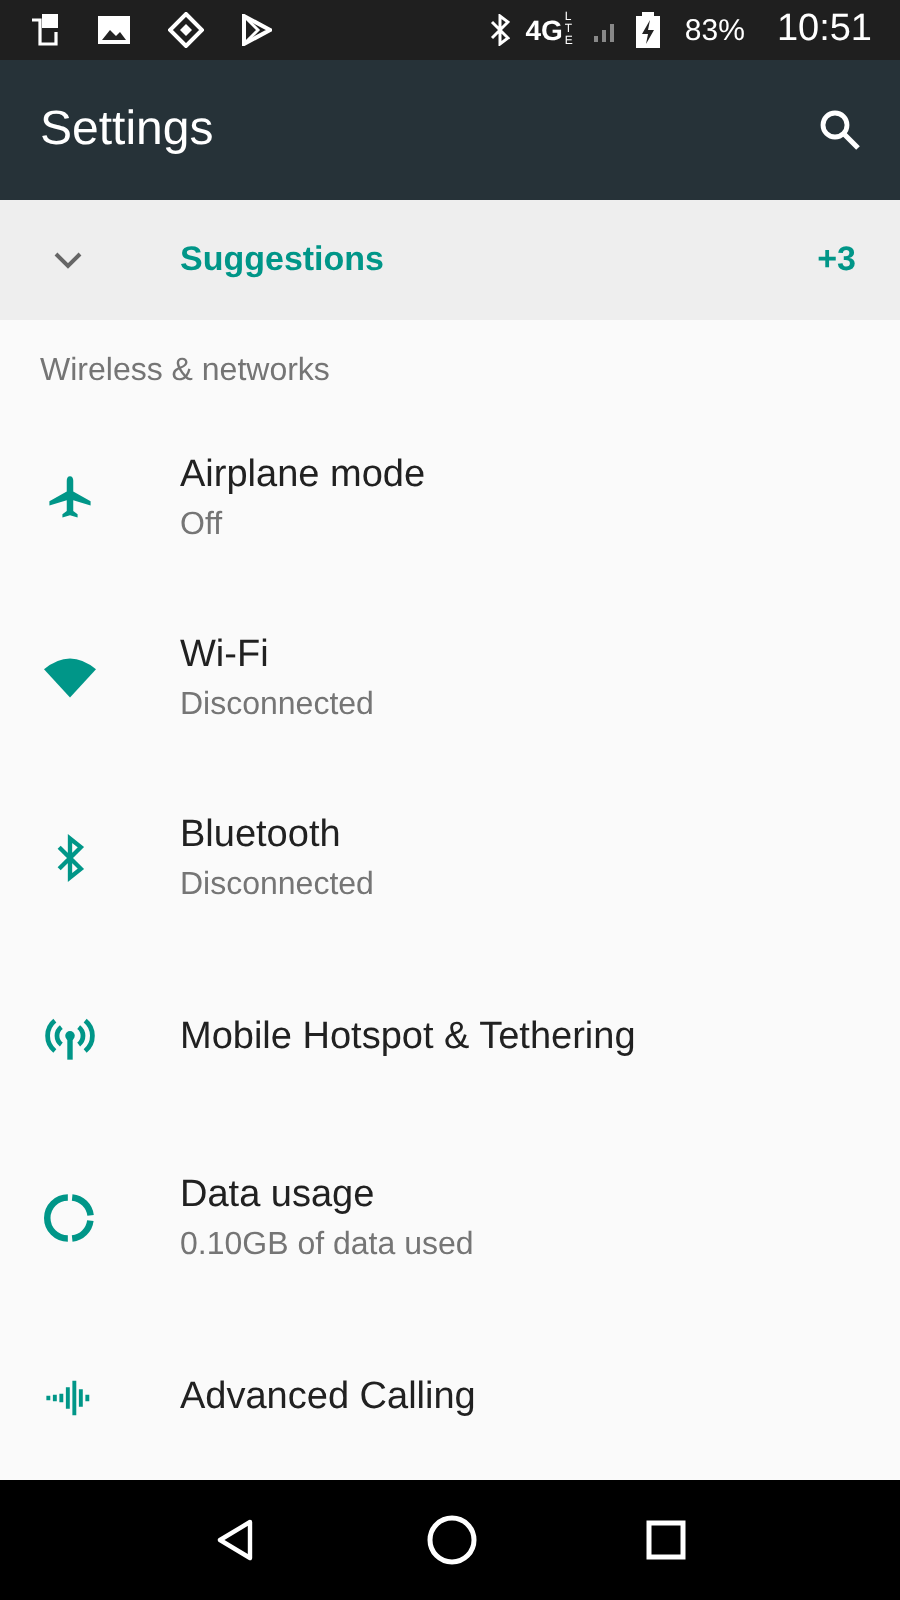  Describe the element at coordinates (186, 30) in the screenshot. I see `diamond-icon` at that location.